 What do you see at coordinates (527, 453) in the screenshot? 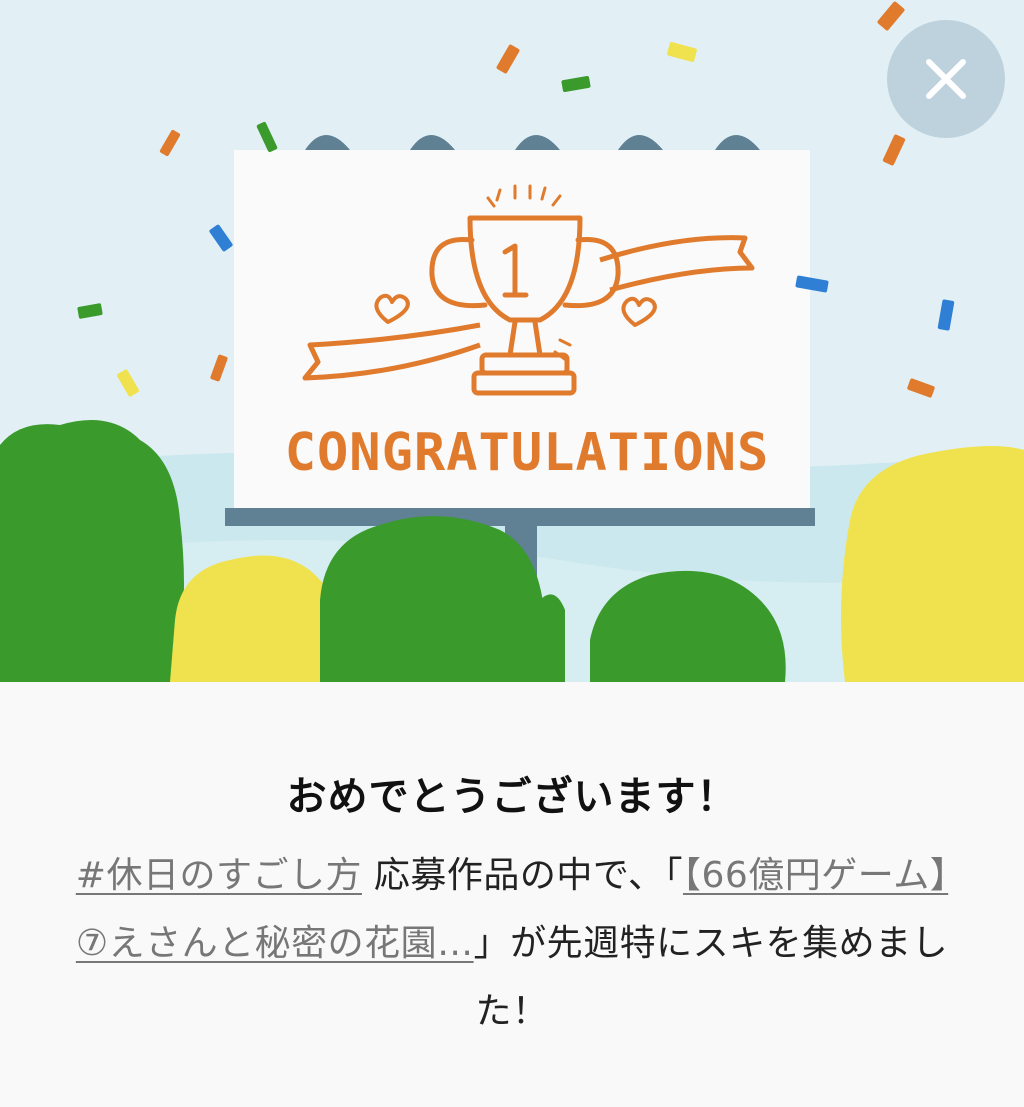
I see `congratulations-text: CONGRATULATIONS` at bounding box center [527, 453].